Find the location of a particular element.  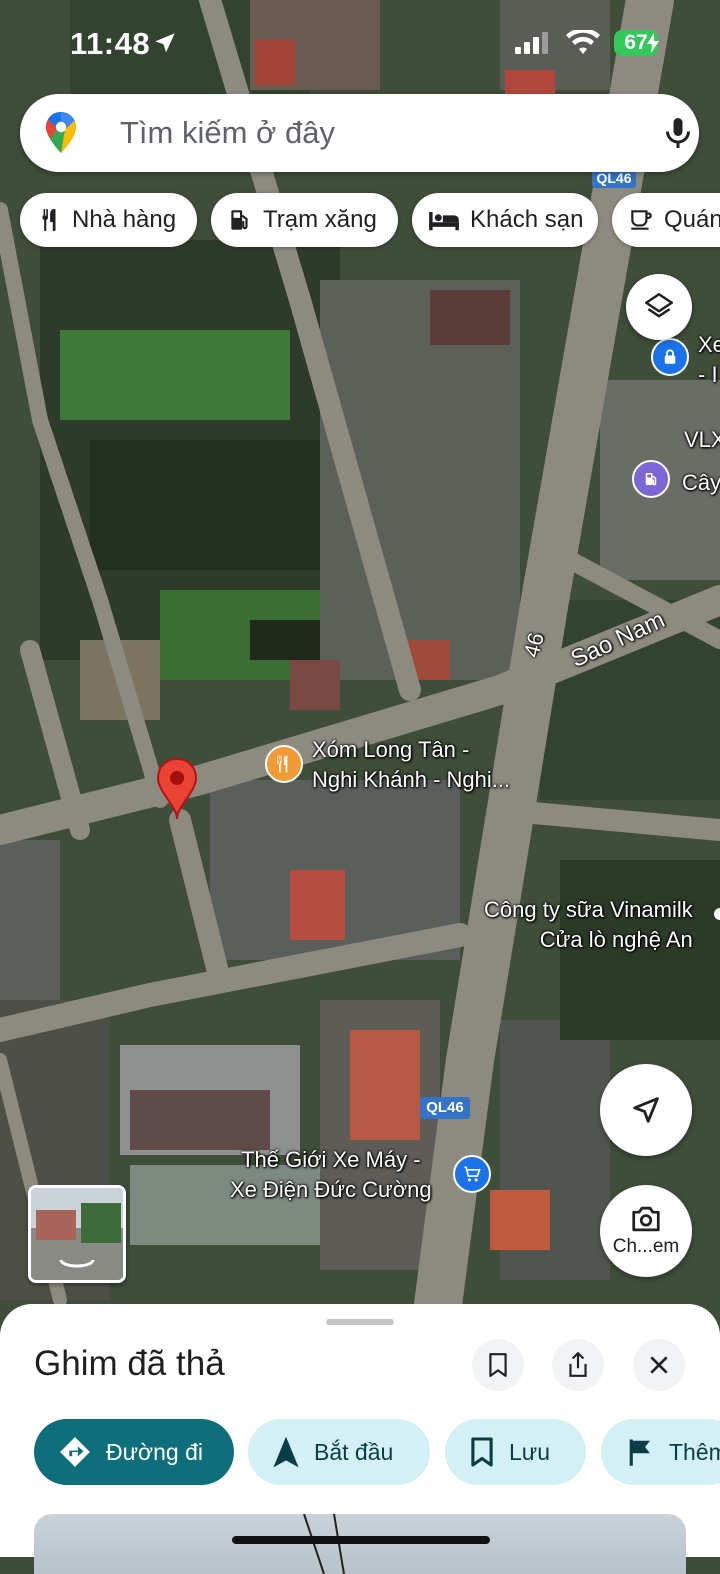

flag-icon is located at coordinates (639, 1452).